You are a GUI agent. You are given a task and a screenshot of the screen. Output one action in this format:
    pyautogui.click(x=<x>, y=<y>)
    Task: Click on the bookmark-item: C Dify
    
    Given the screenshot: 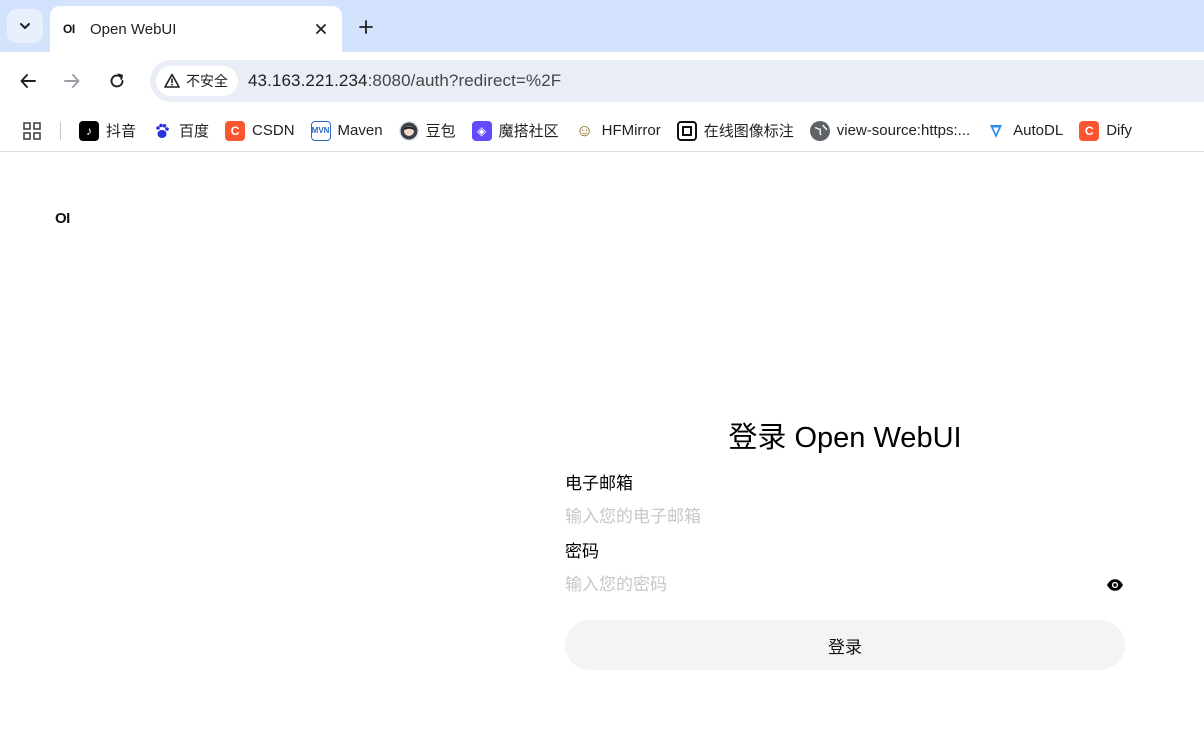 What is the action you would take?
    pyautogui.click(x=1105, y=131)
    